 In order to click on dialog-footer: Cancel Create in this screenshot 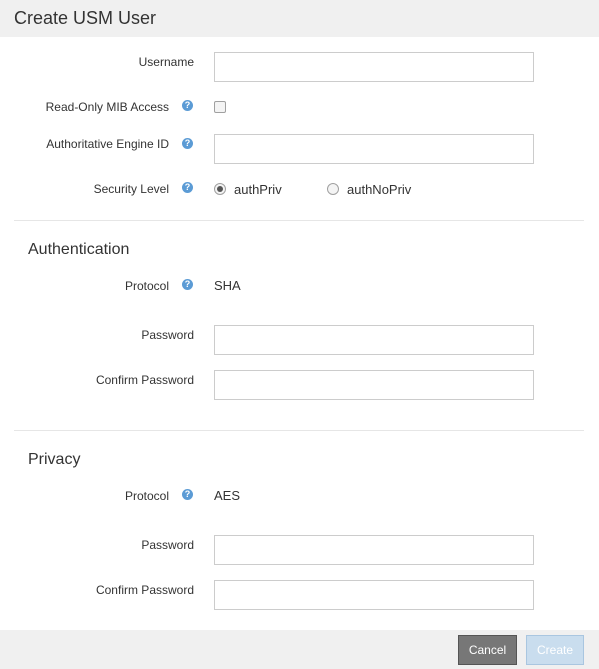, I will do `click(299, 649)`.